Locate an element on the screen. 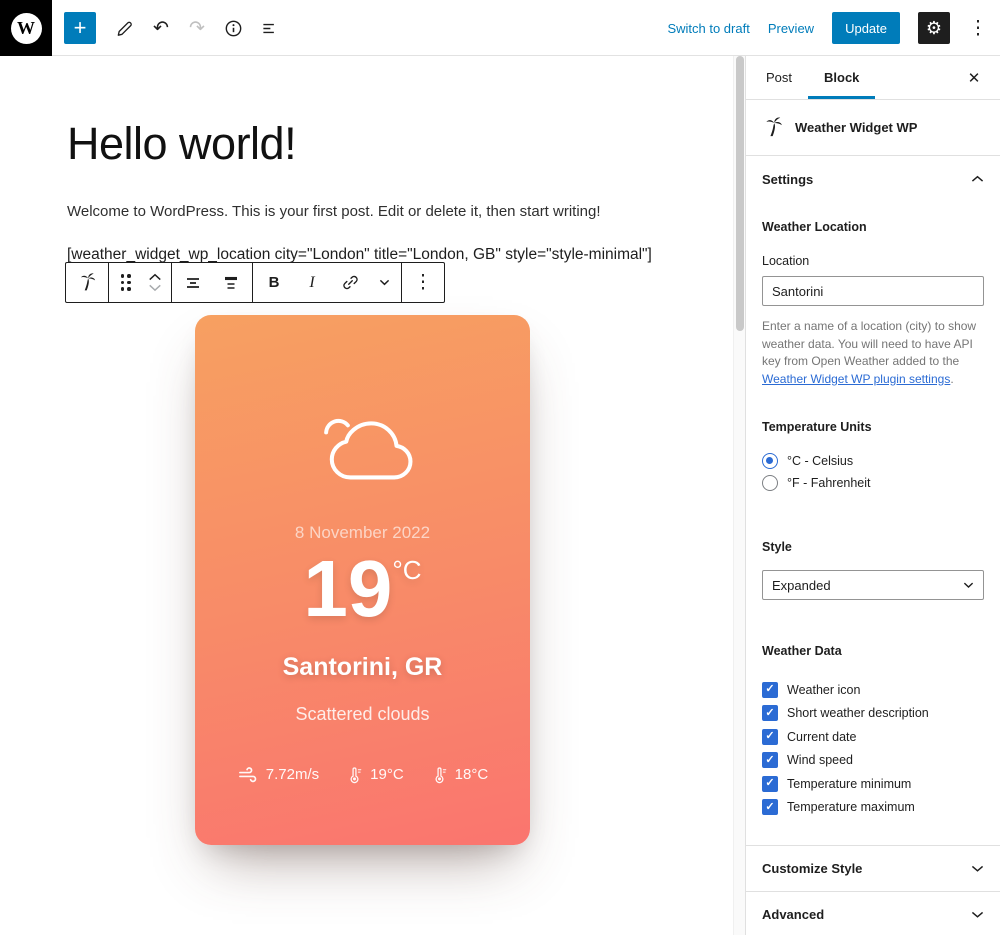 This screenshot has height=935, width=1000. link-button is located at coordinates (350, 282).